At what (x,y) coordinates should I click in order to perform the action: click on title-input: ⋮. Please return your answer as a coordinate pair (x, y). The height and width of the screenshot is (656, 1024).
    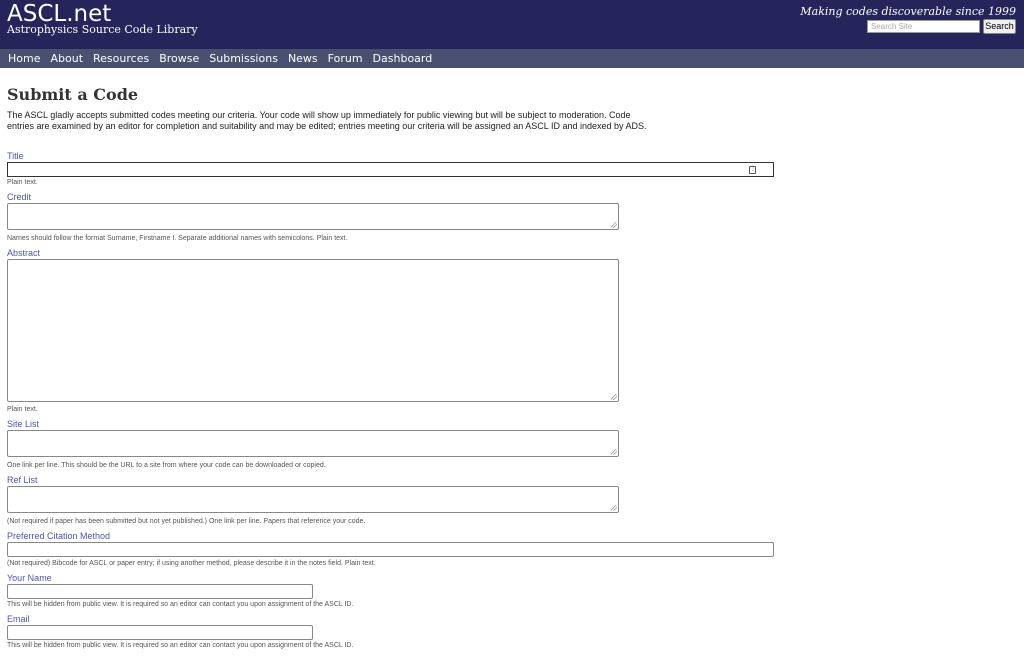
    Looking at the image, I should click on (390, 169).